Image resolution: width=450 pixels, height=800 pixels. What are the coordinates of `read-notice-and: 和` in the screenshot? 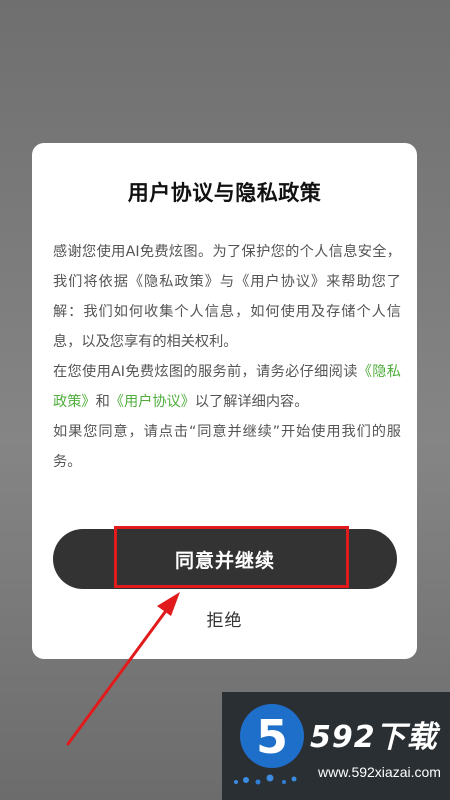 It's located at (102, 402).